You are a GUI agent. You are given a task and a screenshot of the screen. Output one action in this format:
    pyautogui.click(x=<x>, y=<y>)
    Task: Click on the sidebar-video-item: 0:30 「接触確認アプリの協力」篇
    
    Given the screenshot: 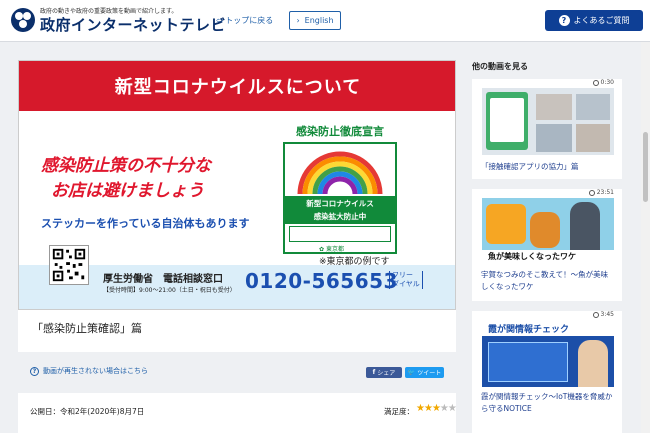 What is the action you would take?
    pyautogui.click(x=547, y=129)
    